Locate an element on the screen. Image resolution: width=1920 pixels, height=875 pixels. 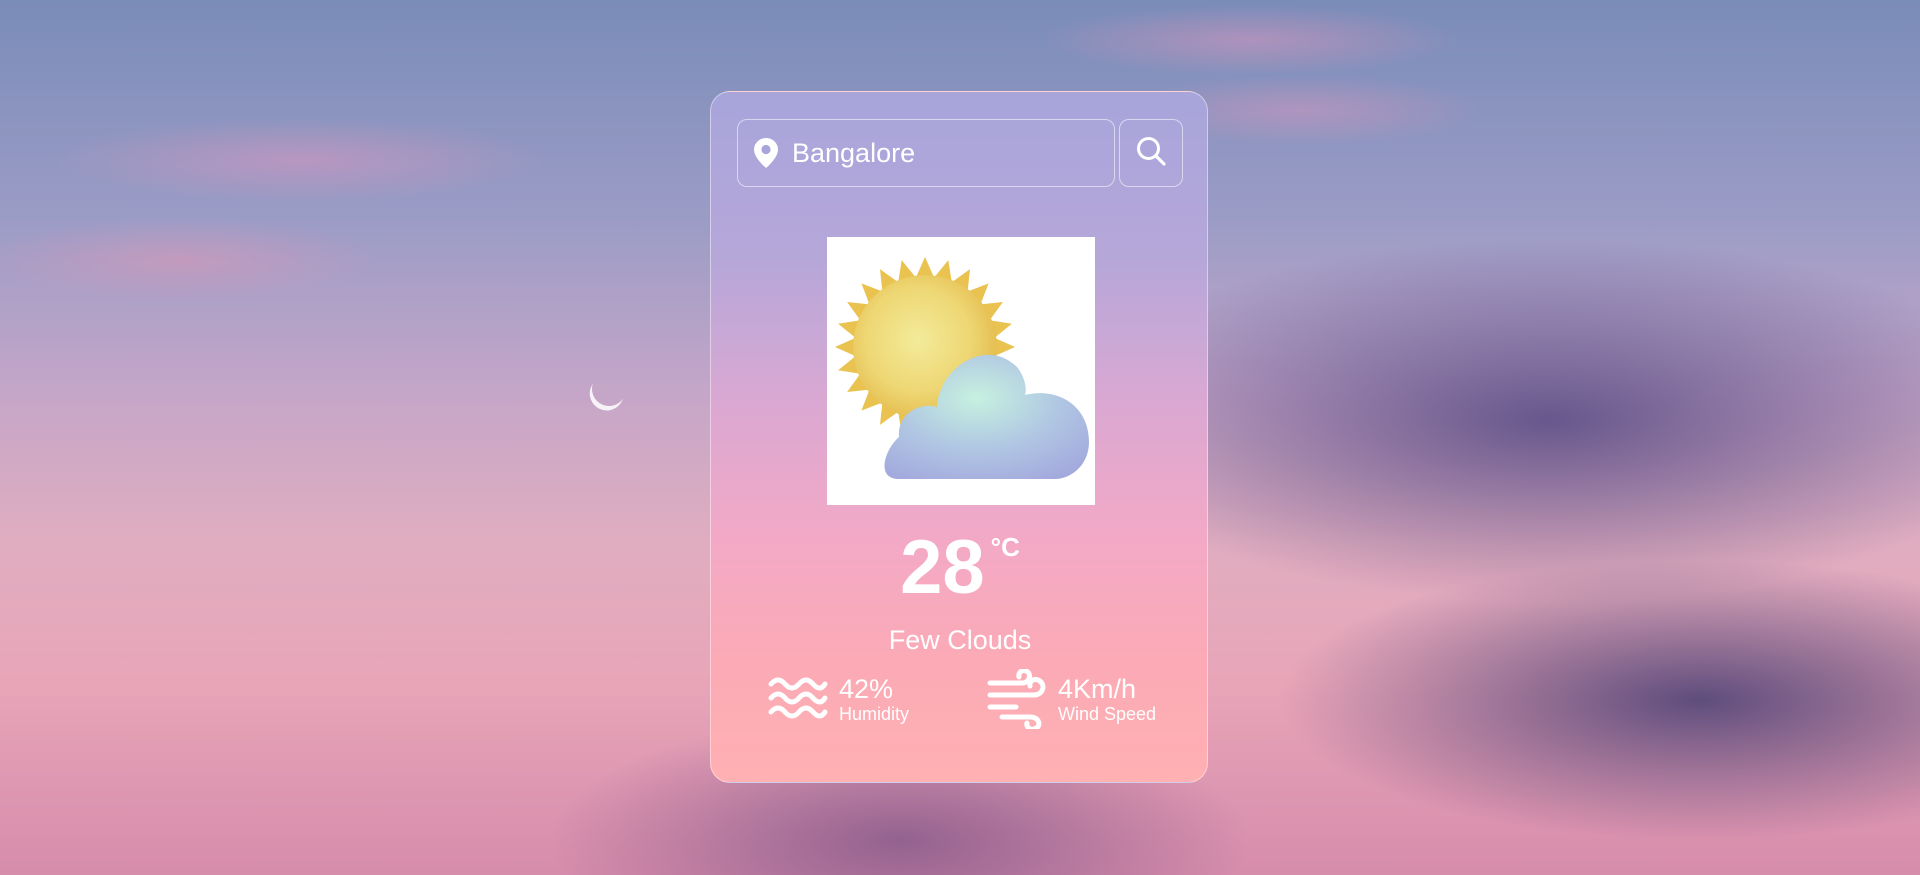
temperature-value: 28 is located at coordinates (942, 567).